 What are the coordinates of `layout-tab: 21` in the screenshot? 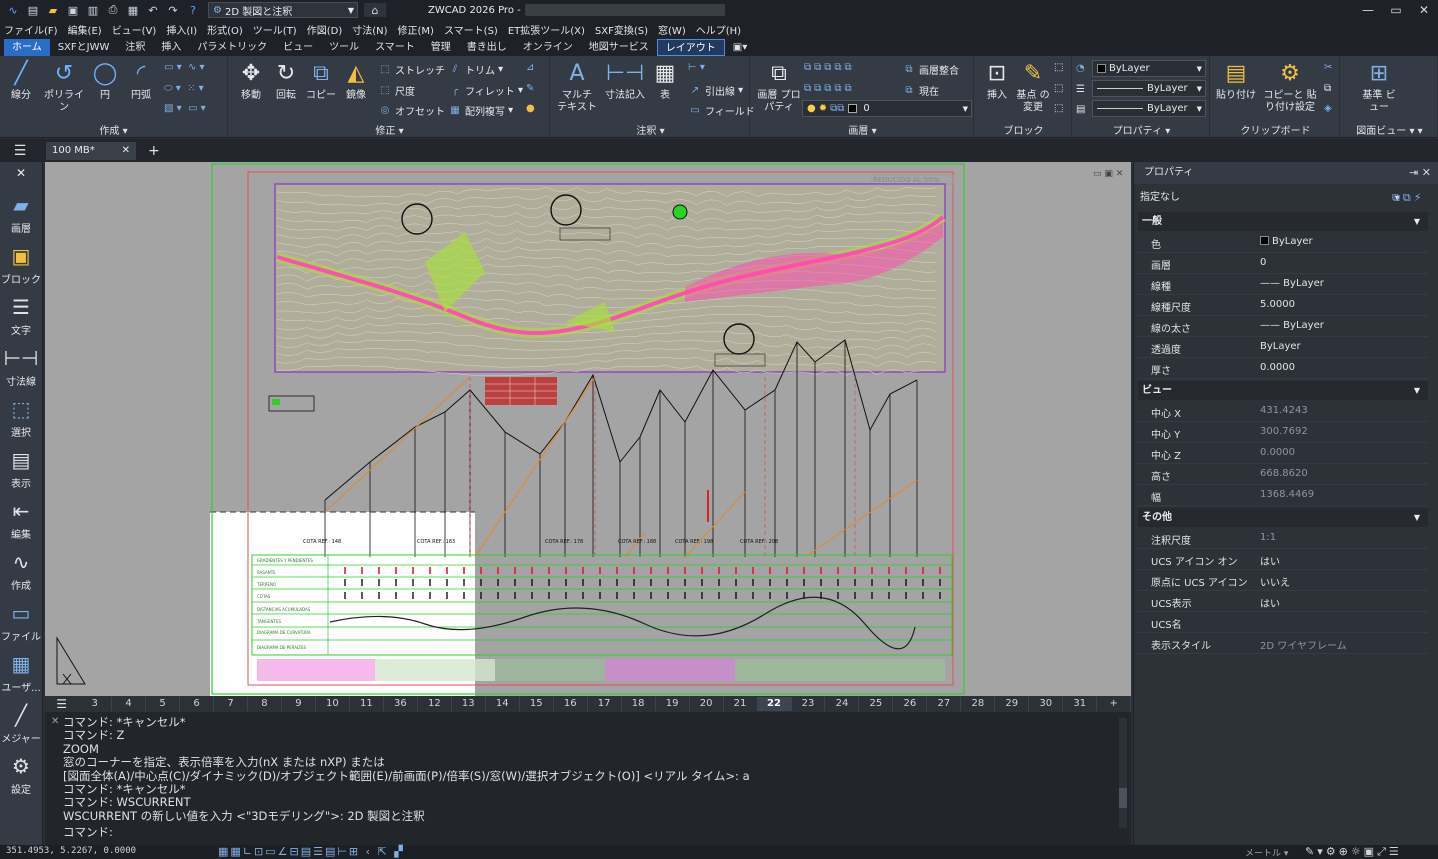 It's located at (741, 704).